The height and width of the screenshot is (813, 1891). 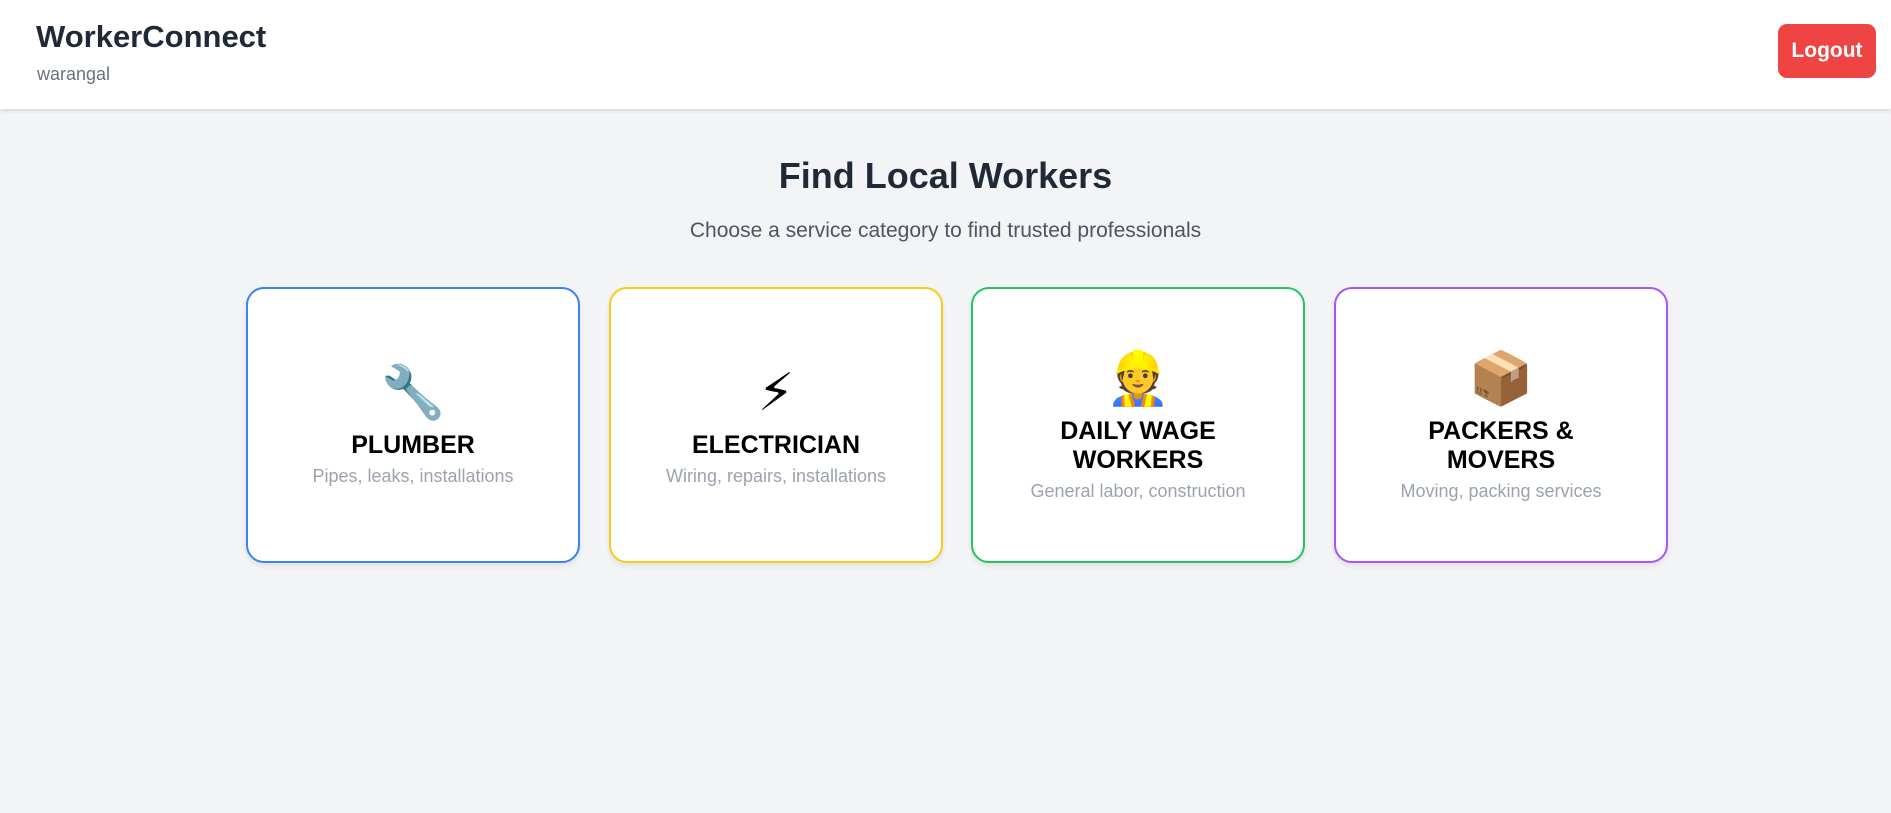 I want to click on category-description: Moving, packing services, so click(x=1501, y=490).